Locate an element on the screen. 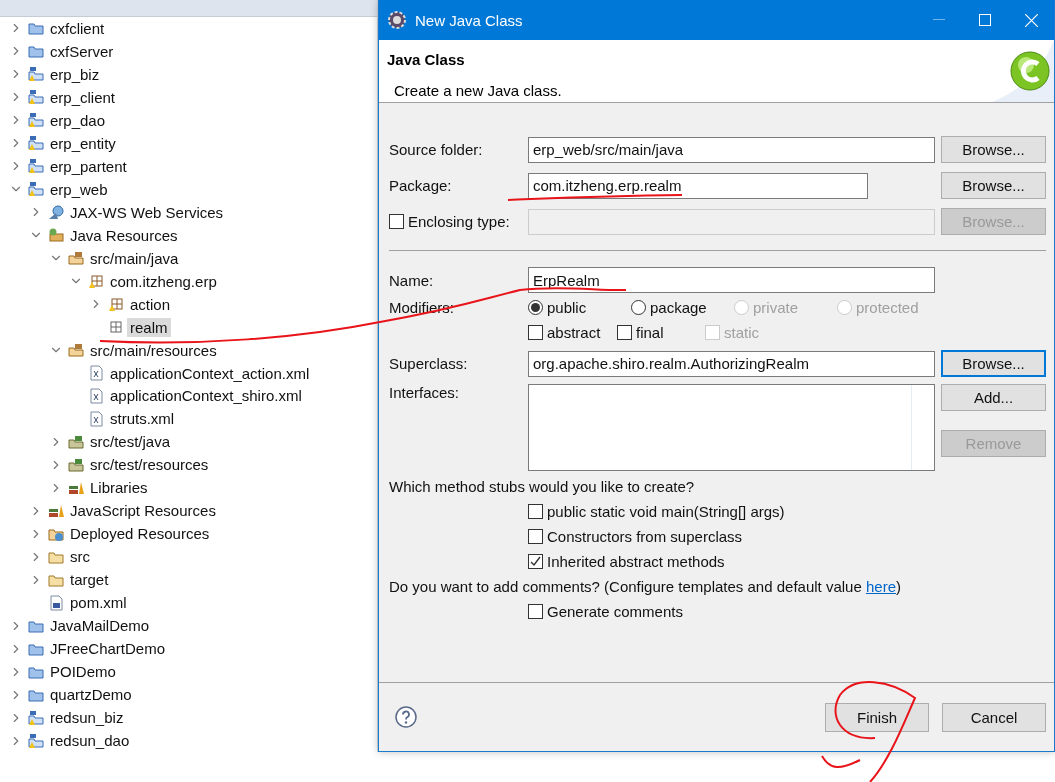 This screenshot has width=1055, height=782. comments-question: Do you want to add comments? (Configure templates and default value here) is located at coordinates (645, 586).